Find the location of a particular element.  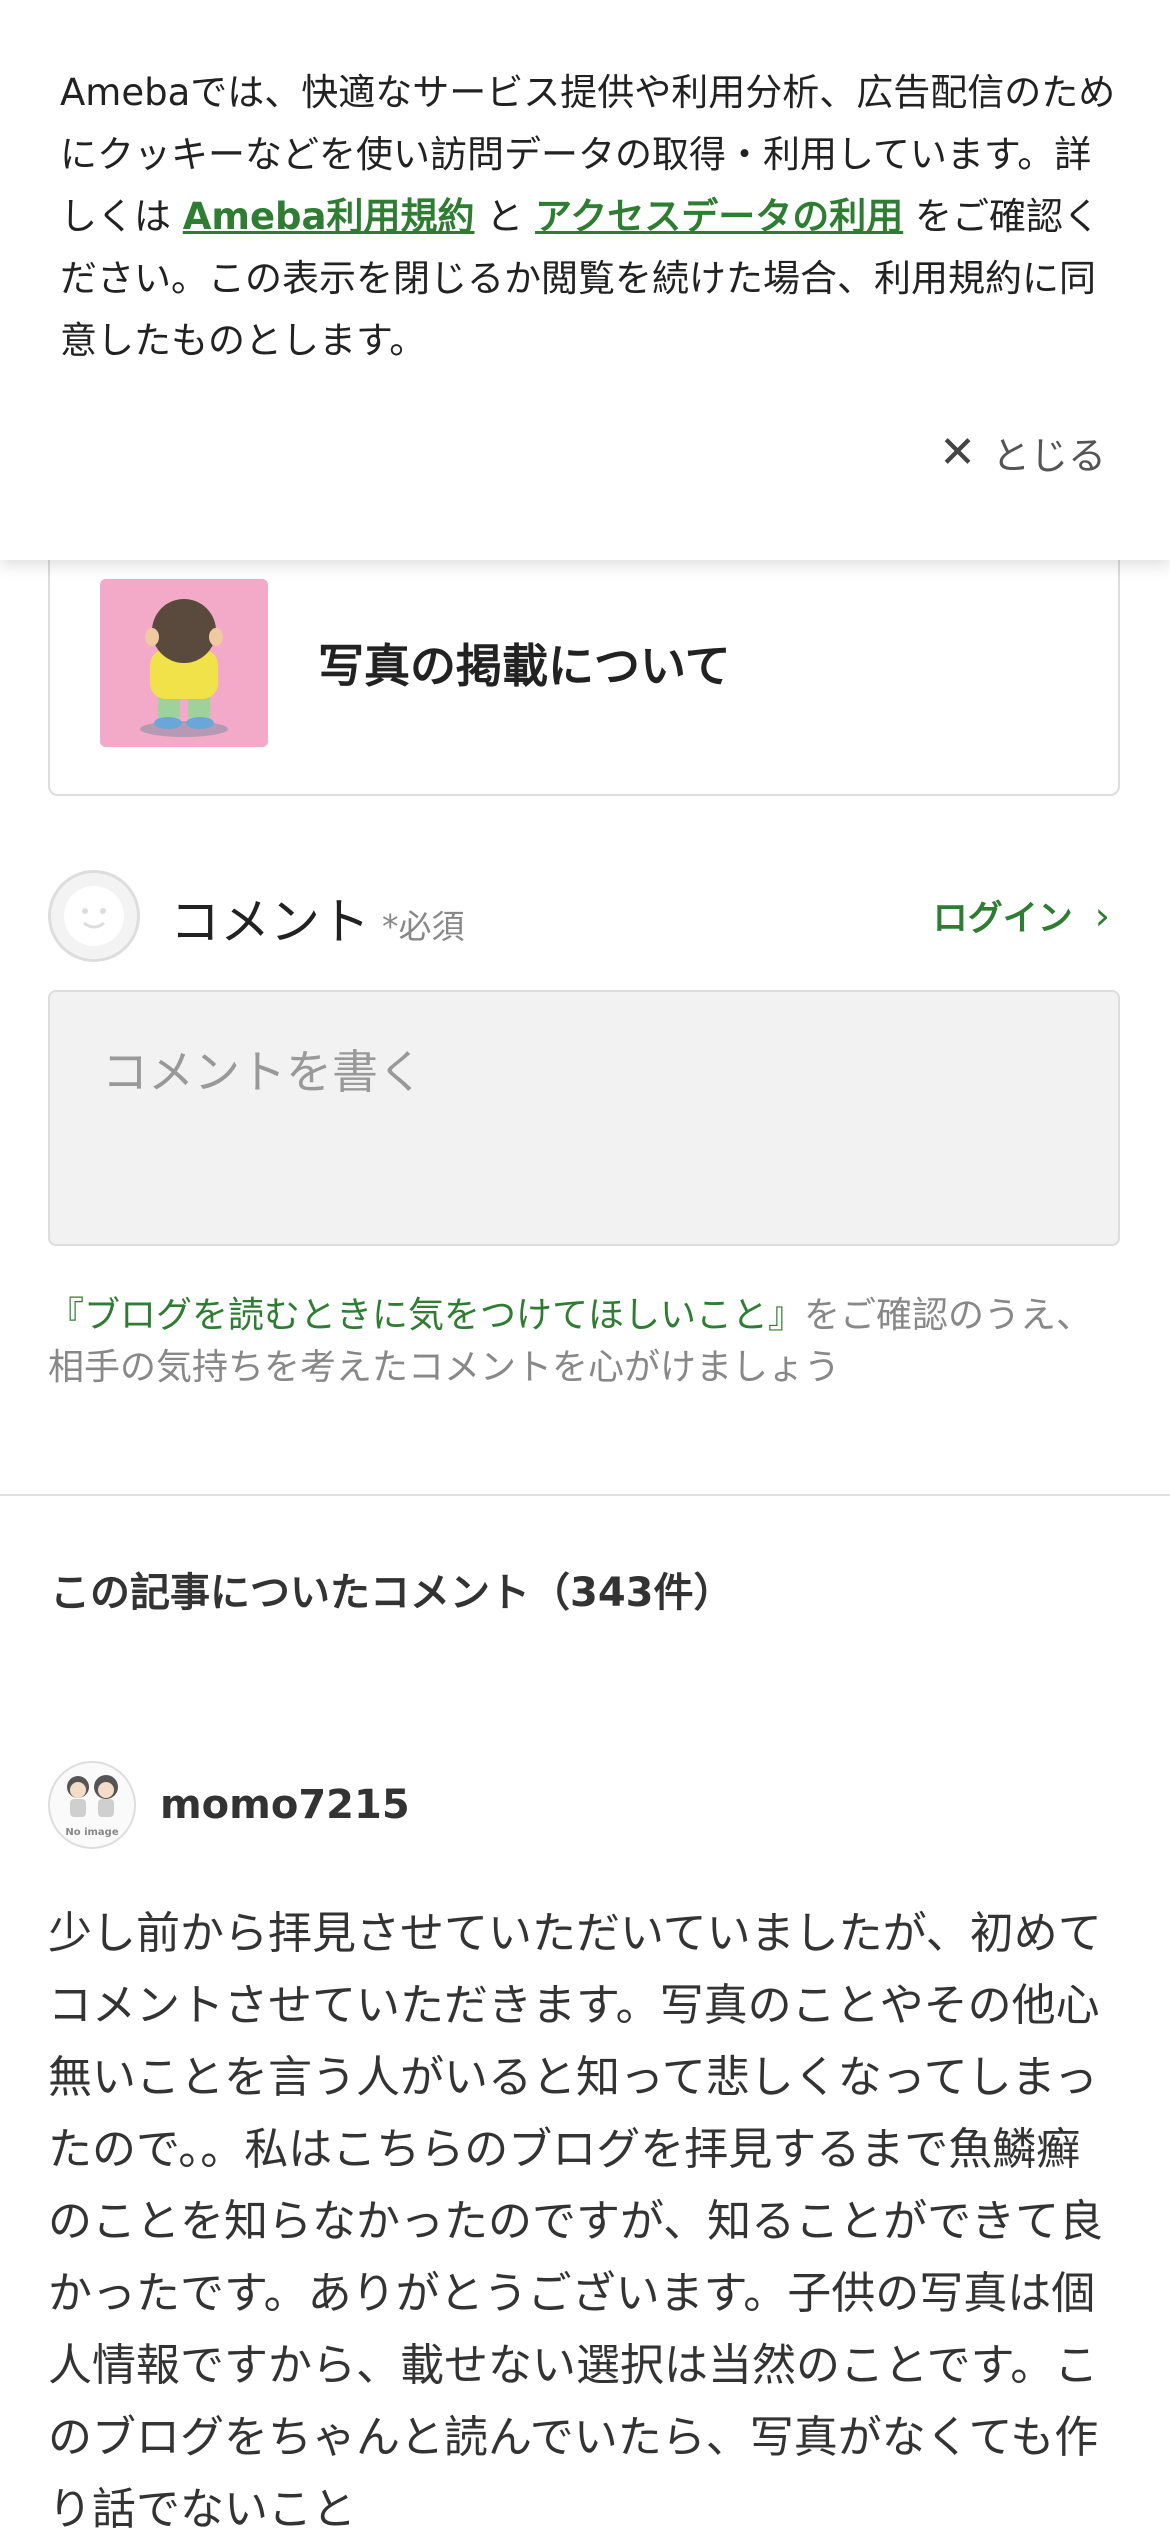

face-placeholder-icon is located at coordinates (94, 916).